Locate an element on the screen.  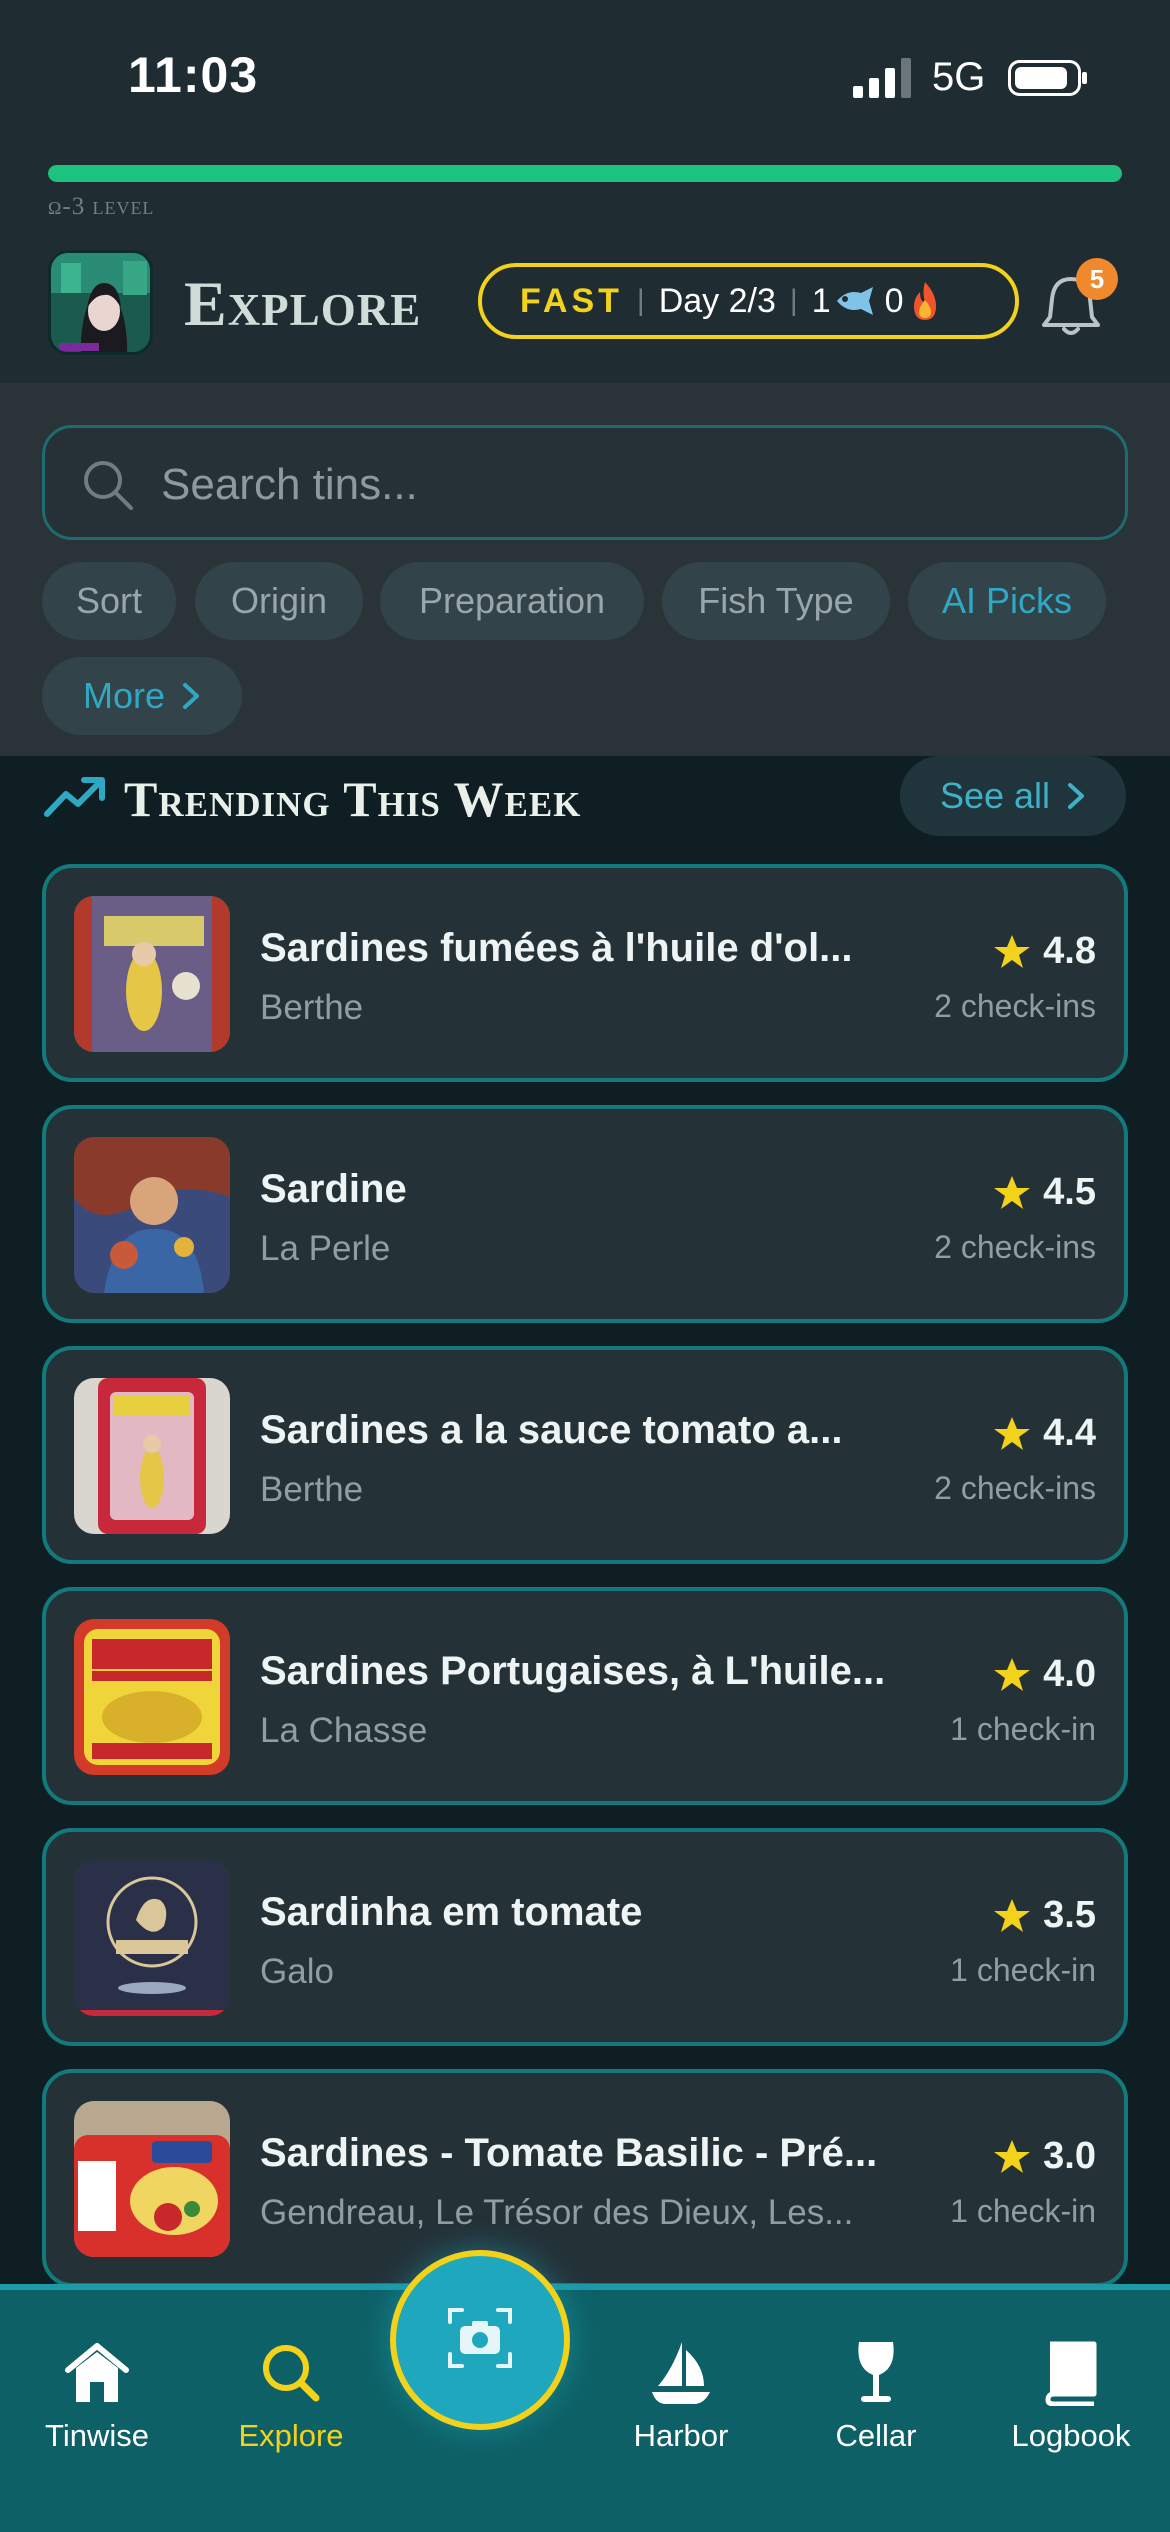
filter-chip-sort: Sort is located at coordinates (109, 601).